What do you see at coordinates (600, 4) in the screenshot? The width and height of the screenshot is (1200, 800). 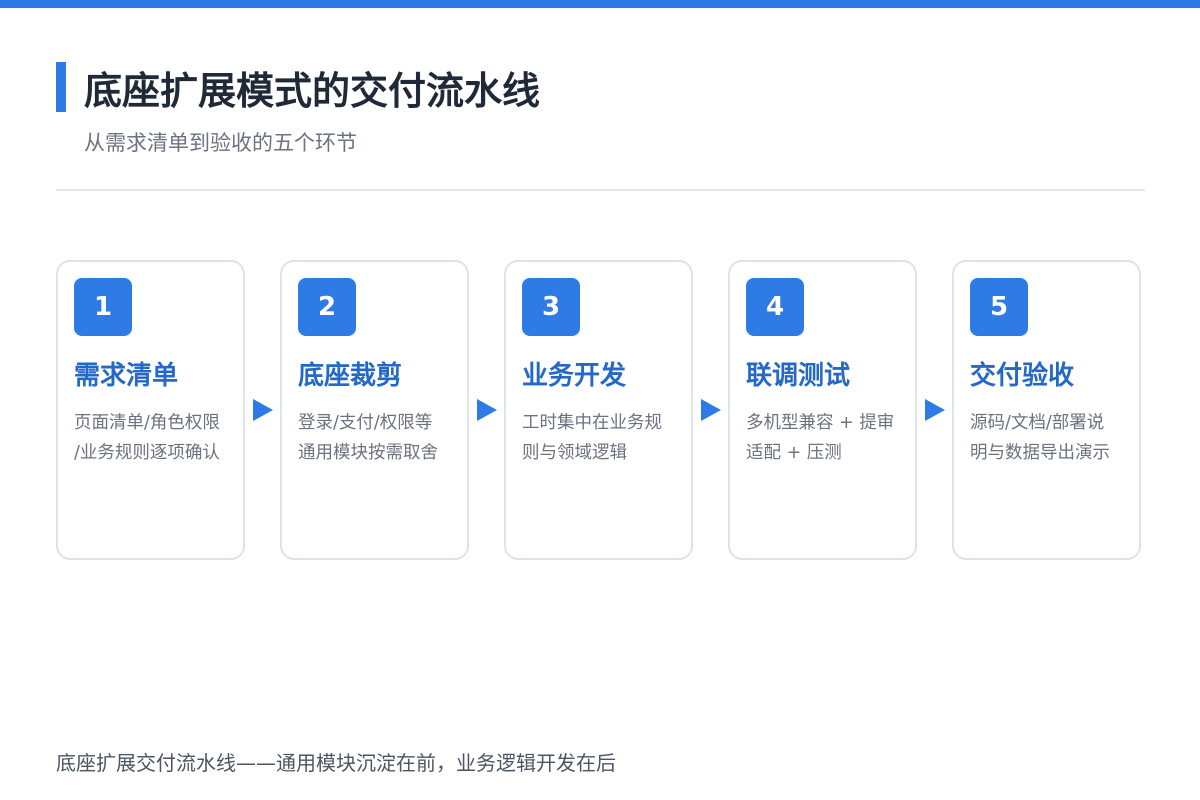 I see `top-accent-bar` at bounding box center [600, 4].